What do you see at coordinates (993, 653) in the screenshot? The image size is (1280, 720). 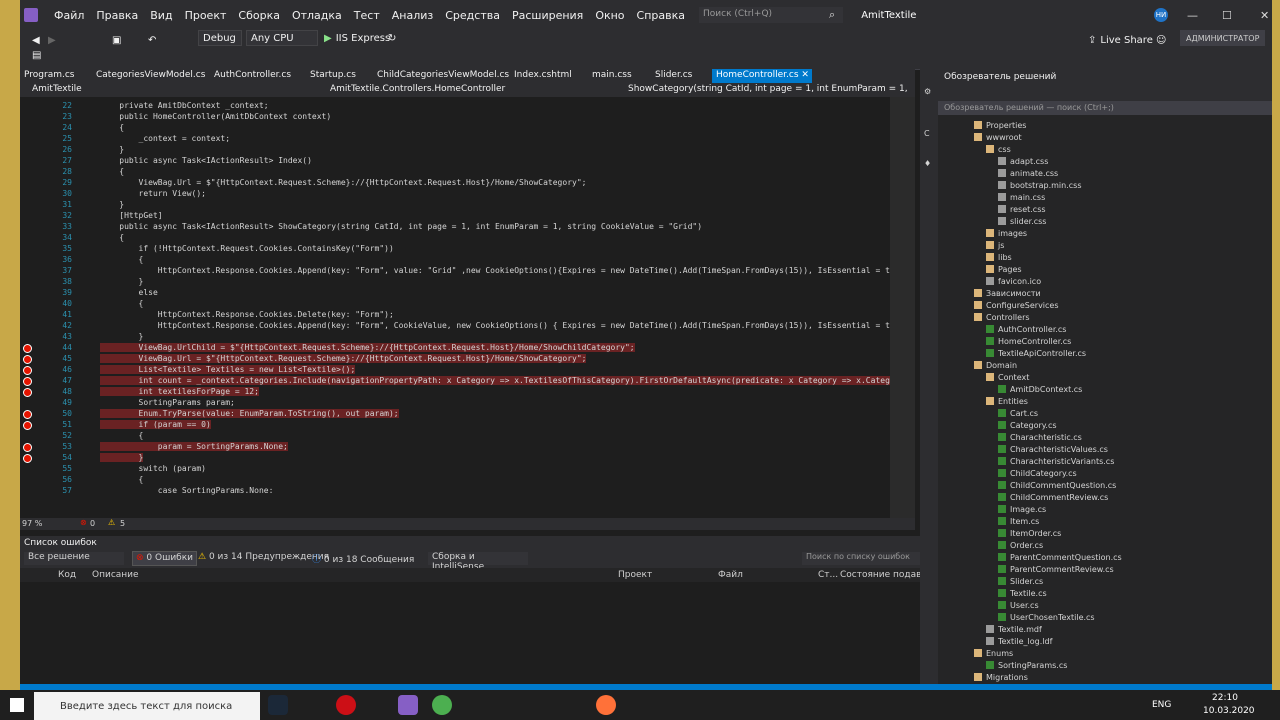 I see `tree-item: Enums` at bounding box center [993, 653].